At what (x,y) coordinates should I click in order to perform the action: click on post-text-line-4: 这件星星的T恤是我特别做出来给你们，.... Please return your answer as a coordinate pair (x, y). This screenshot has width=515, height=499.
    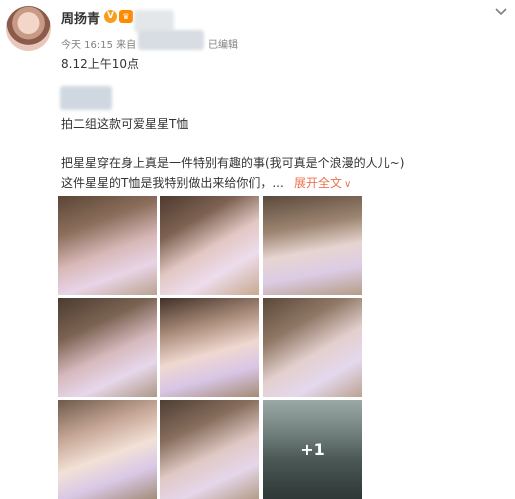
    Looking at the image, I should click on (172, 183).